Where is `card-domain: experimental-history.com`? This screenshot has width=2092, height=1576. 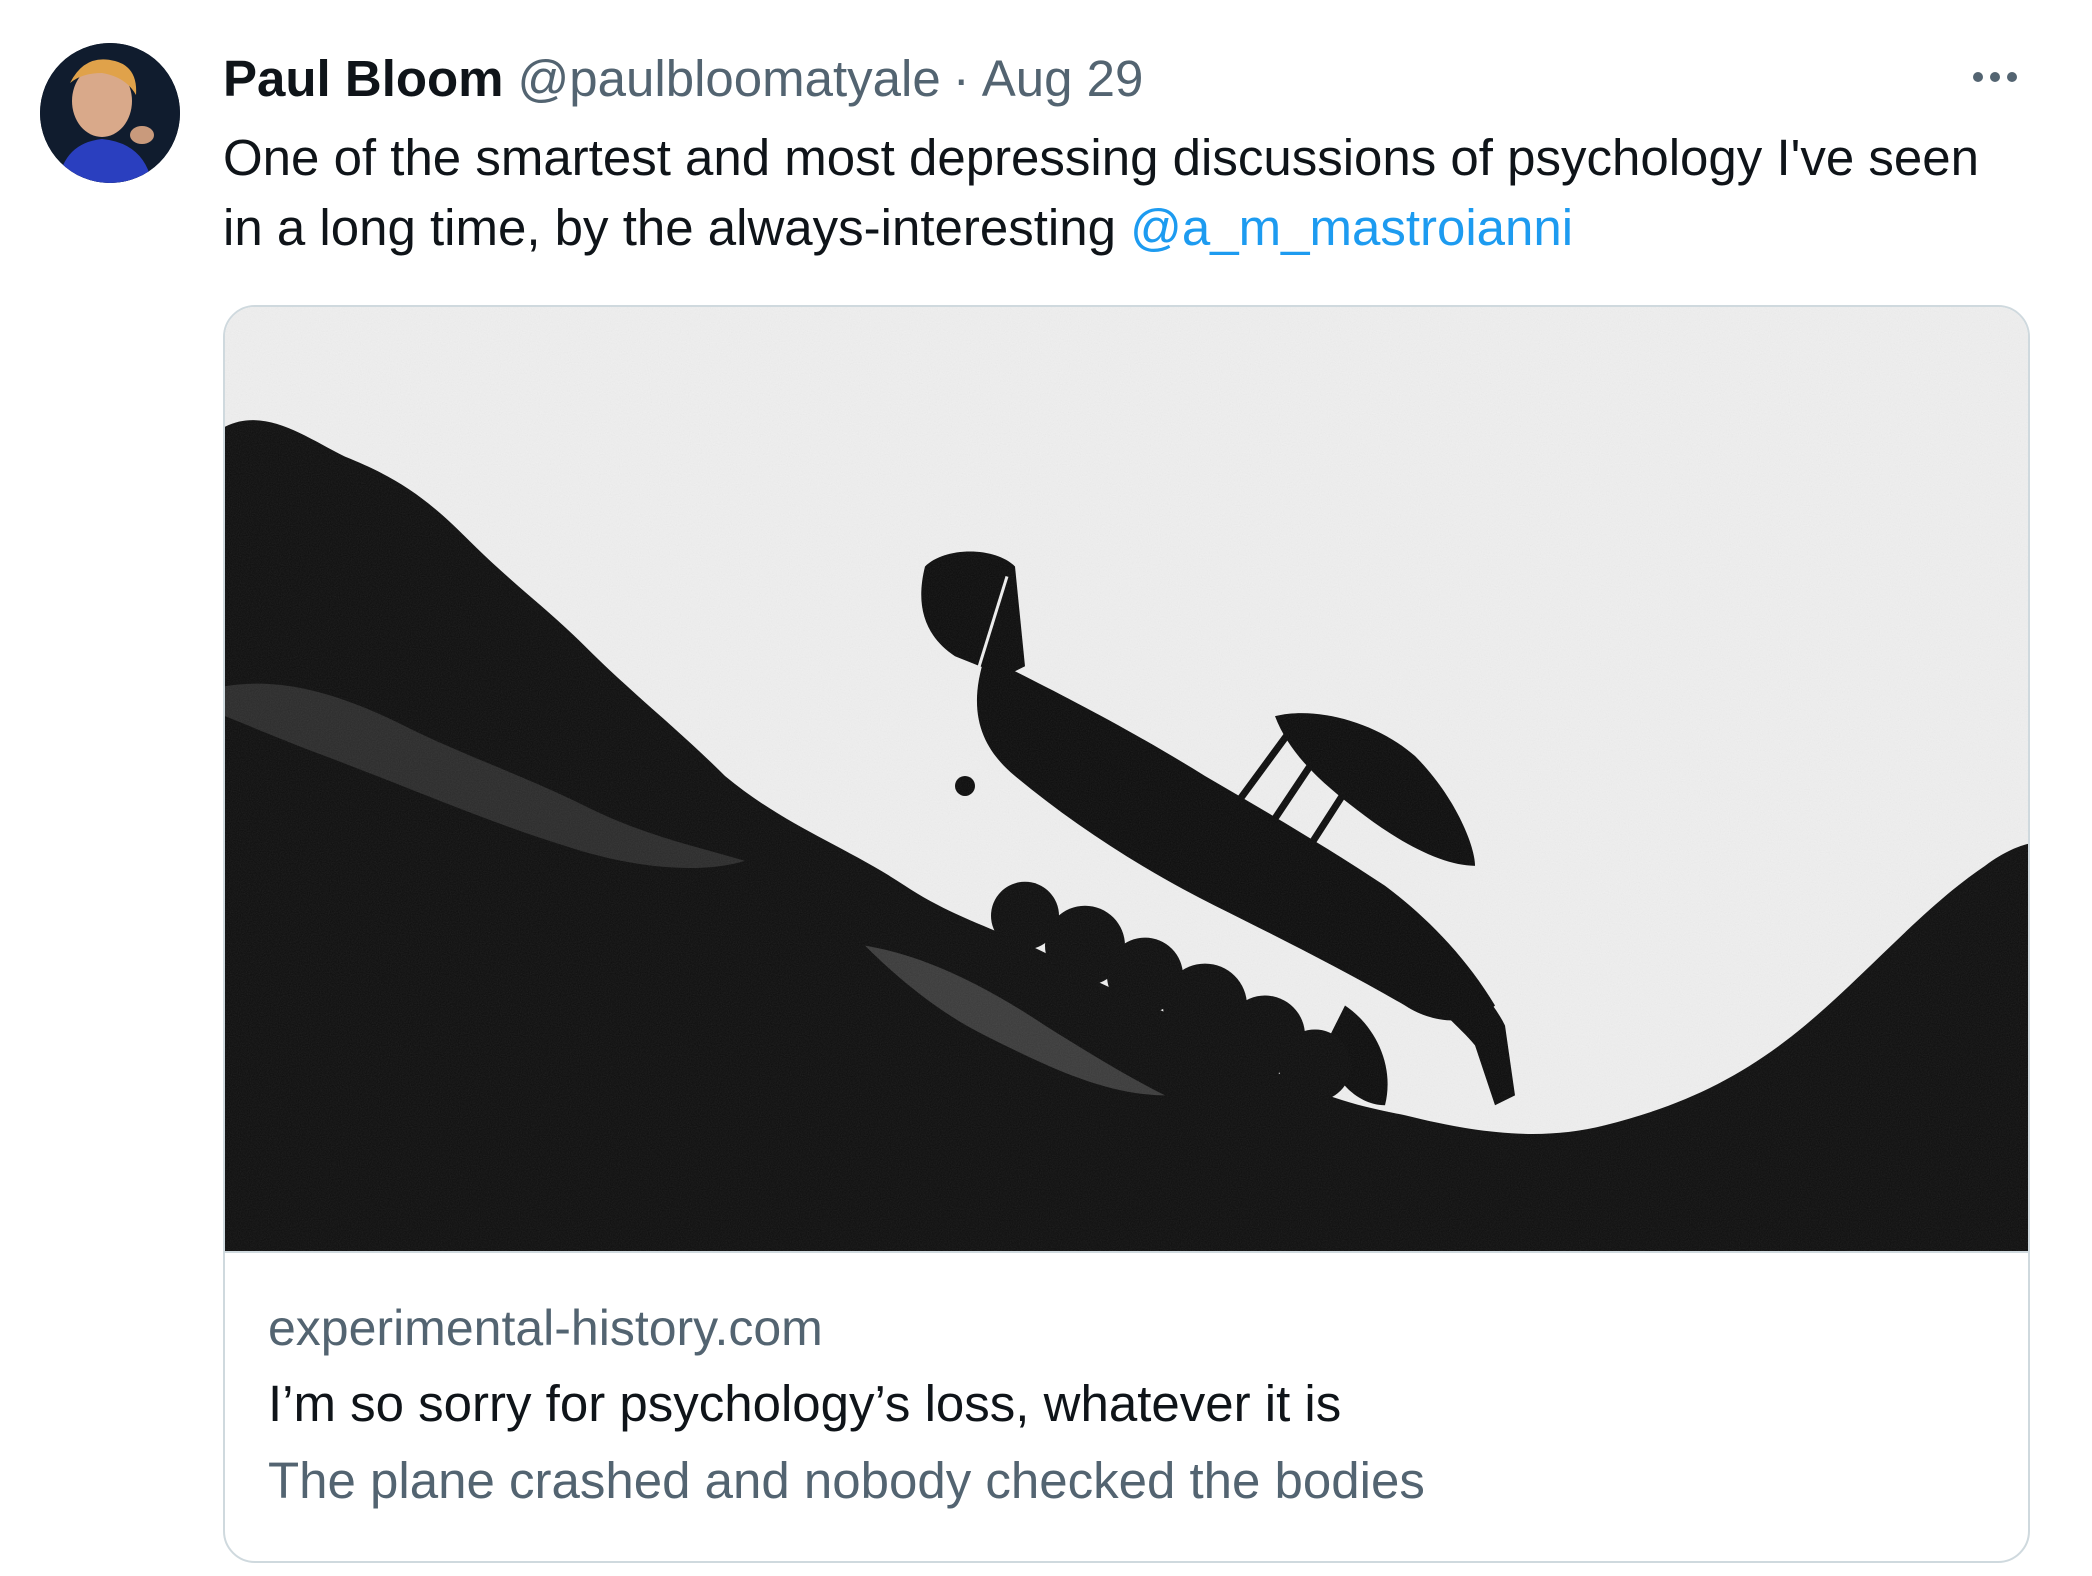
card-domain: experimental-history.com is located at coordinates (545, 1328).